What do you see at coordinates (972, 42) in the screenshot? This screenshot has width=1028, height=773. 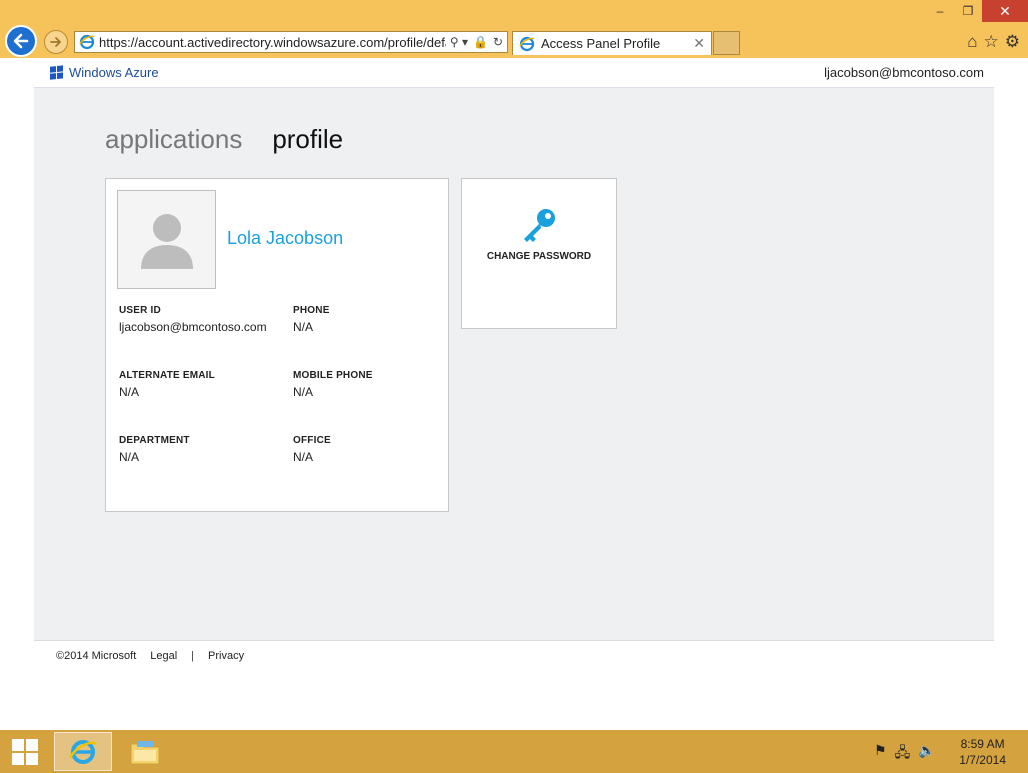 I see `home-icon: ⌂` at bounding box center [972, 42].